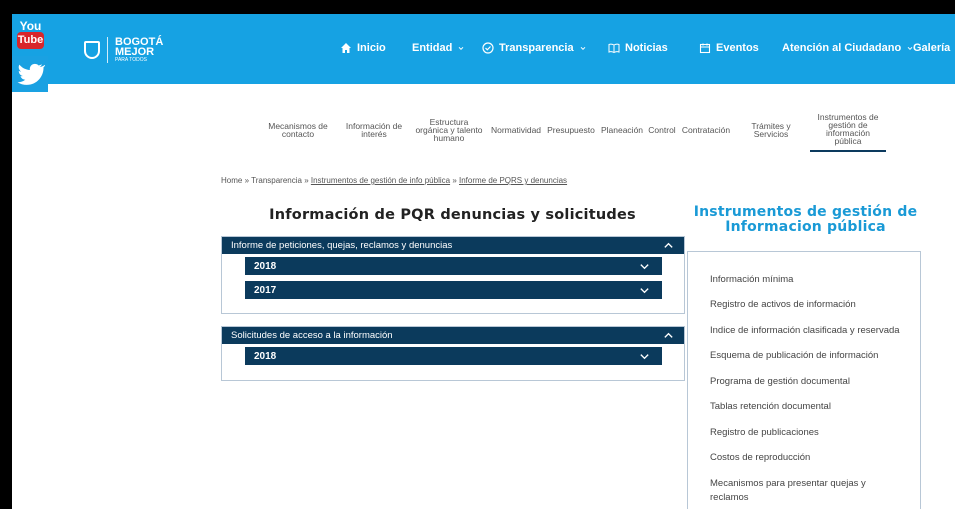  What do you see at coordinates (848, 141) in the screenshot?
I see `subnav-instrumentos-line4: pública` at bounding box center [848, 141].